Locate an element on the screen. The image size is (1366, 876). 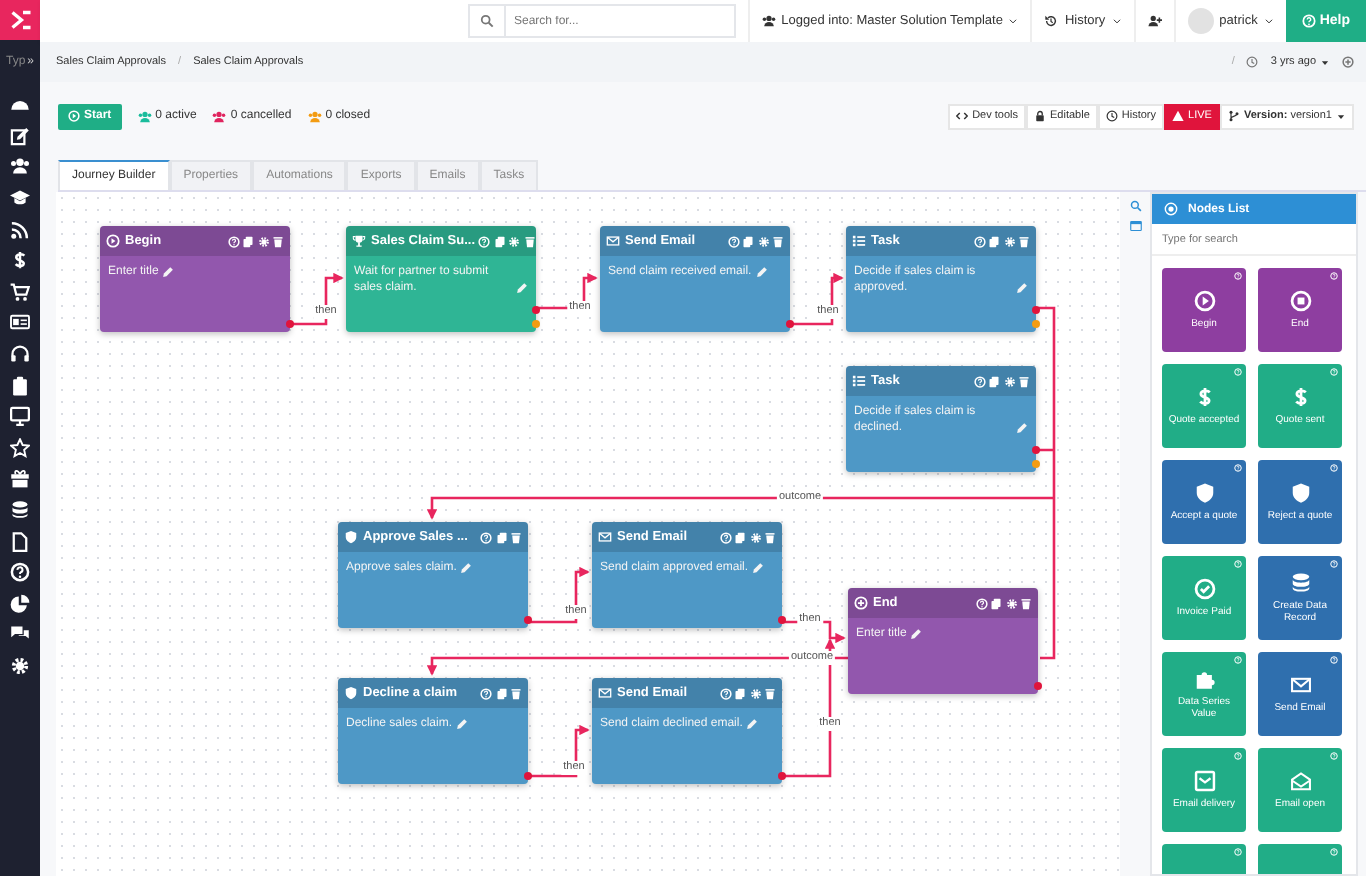
id-card-icon is located at coordinates (20, 322).